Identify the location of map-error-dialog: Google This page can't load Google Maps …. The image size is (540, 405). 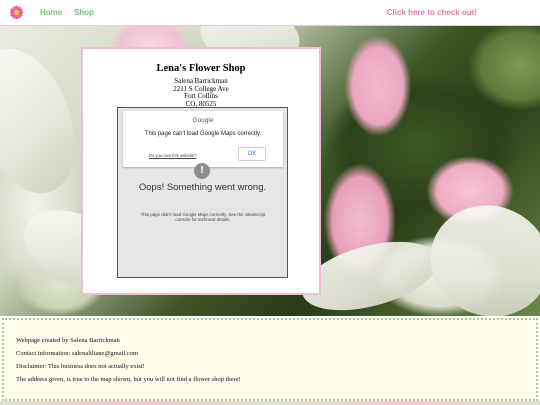
(203, 139).